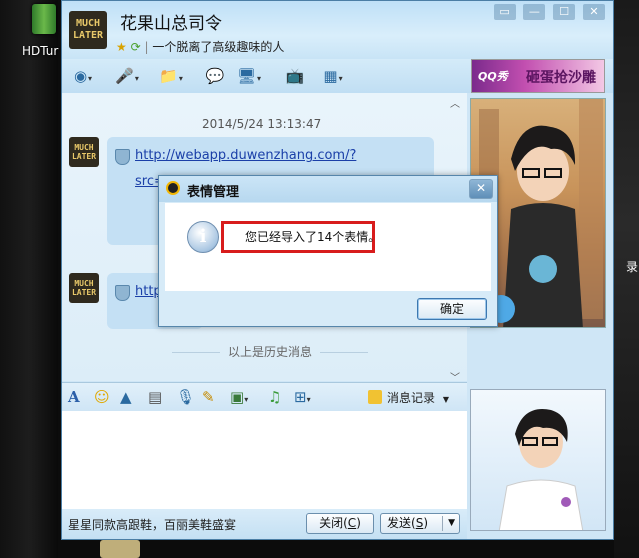  I want to click on screen-share-icon: 📺, so click(295, 76).